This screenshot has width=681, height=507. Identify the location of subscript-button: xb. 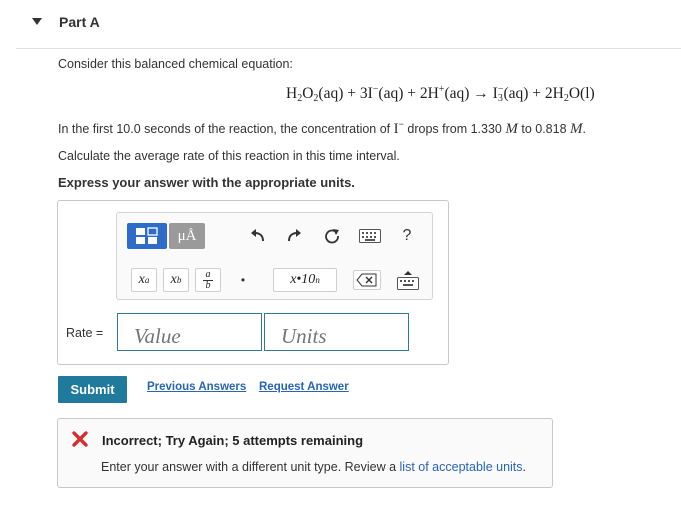
(176, 280).